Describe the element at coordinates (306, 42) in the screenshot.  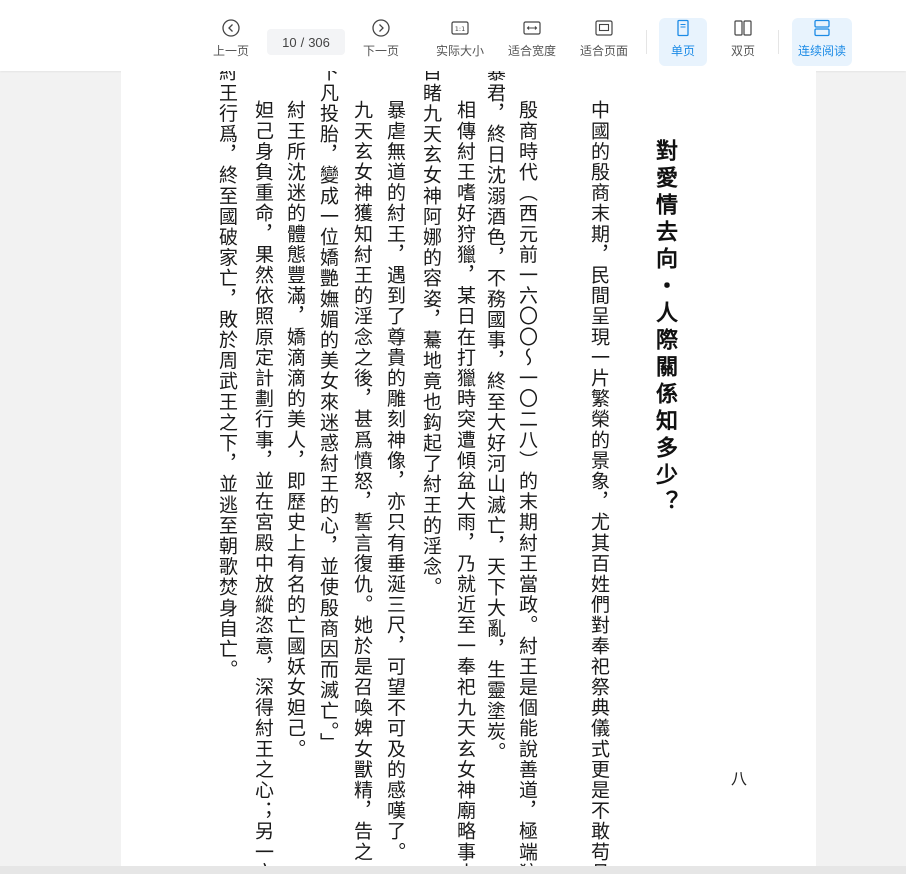
I see `page-indicator: 10 / 306` at that location.